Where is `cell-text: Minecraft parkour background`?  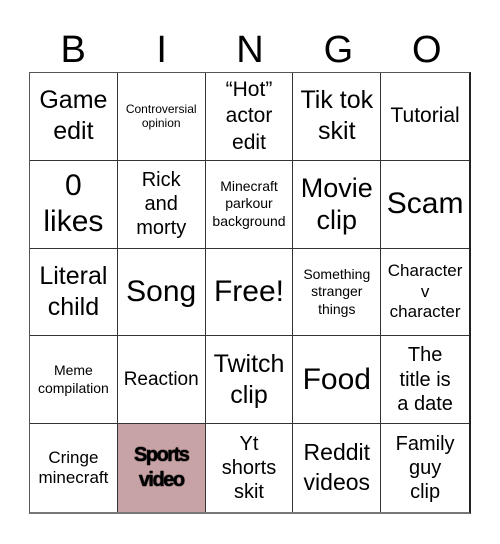 cell-text: Minecraft parkour background is located at coordinates (249, 203).